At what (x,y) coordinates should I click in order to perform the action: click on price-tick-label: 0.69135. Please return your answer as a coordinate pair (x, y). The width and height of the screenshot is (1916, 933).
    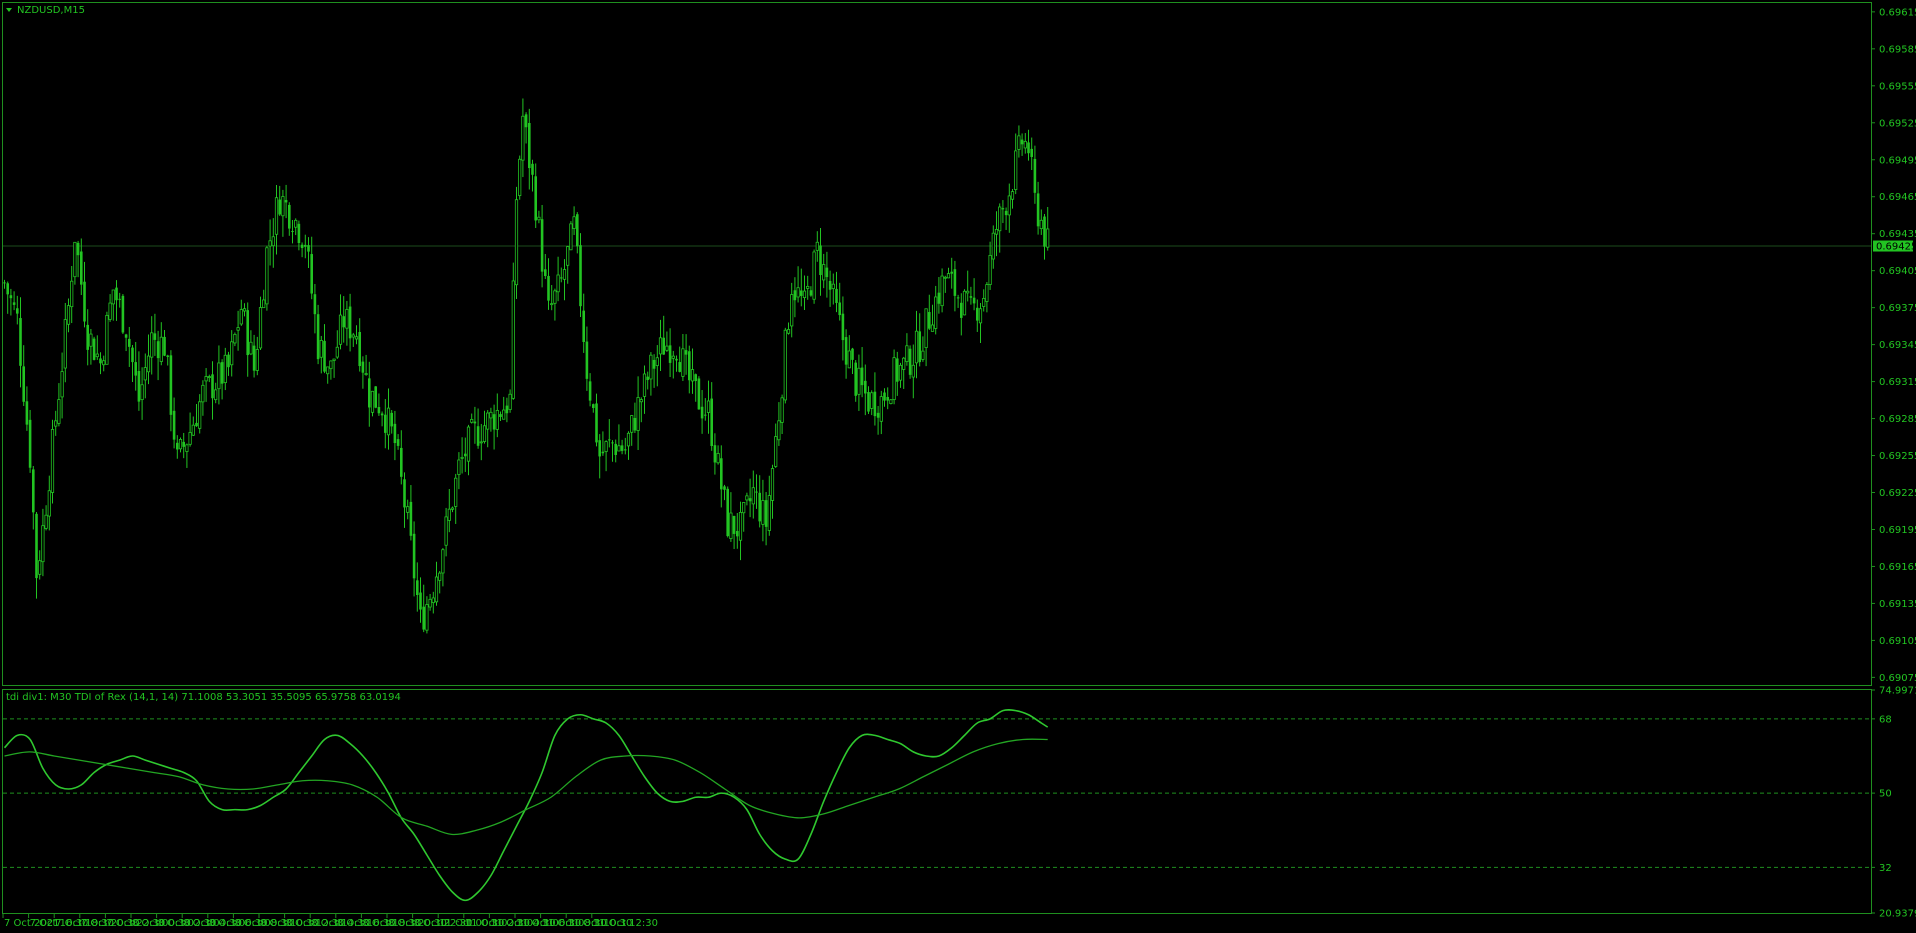
    Looking at the image, I should click on (1897, 604).